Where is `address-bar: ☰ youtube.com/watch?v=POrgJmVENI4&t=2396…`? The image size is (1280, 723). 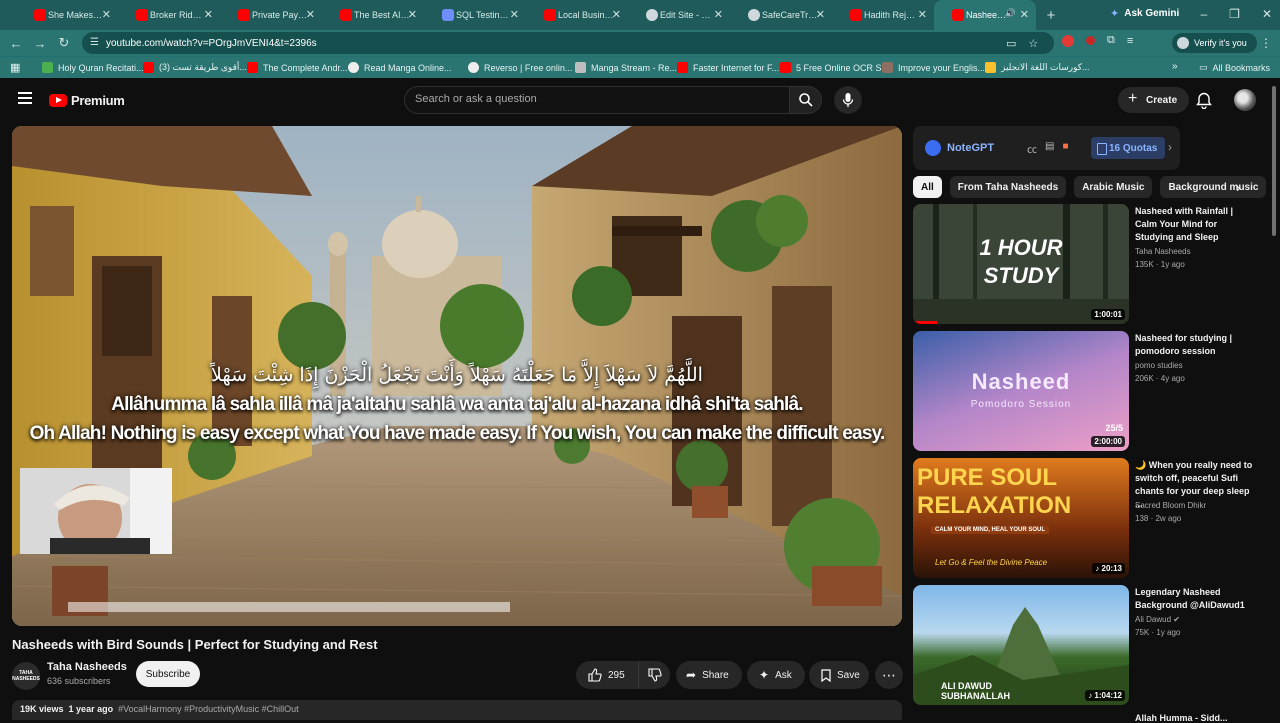
address-bar: ☰ youtube.com/watch?v=POrgJmVENI4&t=2396… is located at coordinates (568, 43).